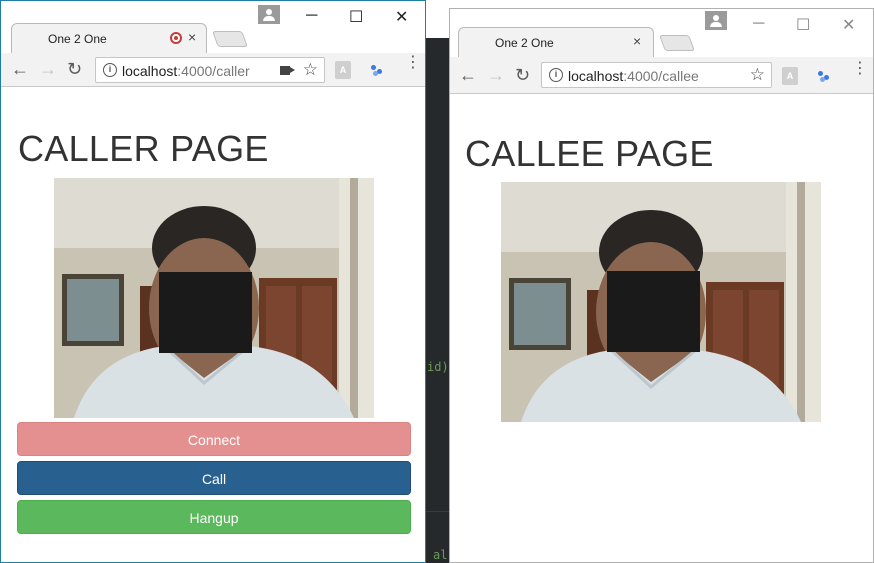 The height and width of the screenshot is (563, 874). What do you see at coordinates (176, 38) in the screenshot?
I see `recording-icon` at bounding box center [176, 38].